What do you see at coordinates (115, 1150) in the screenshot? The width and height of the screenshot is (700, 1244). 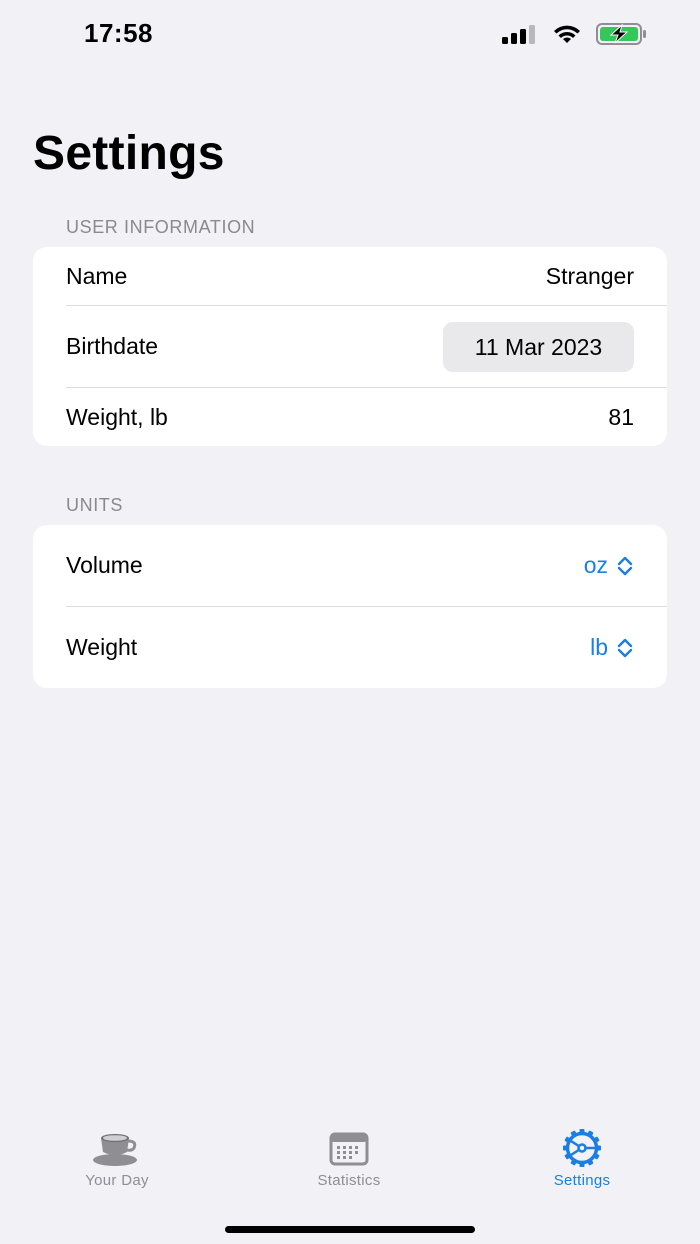 I see `cup-icon` at bounding box center [115, 1150].